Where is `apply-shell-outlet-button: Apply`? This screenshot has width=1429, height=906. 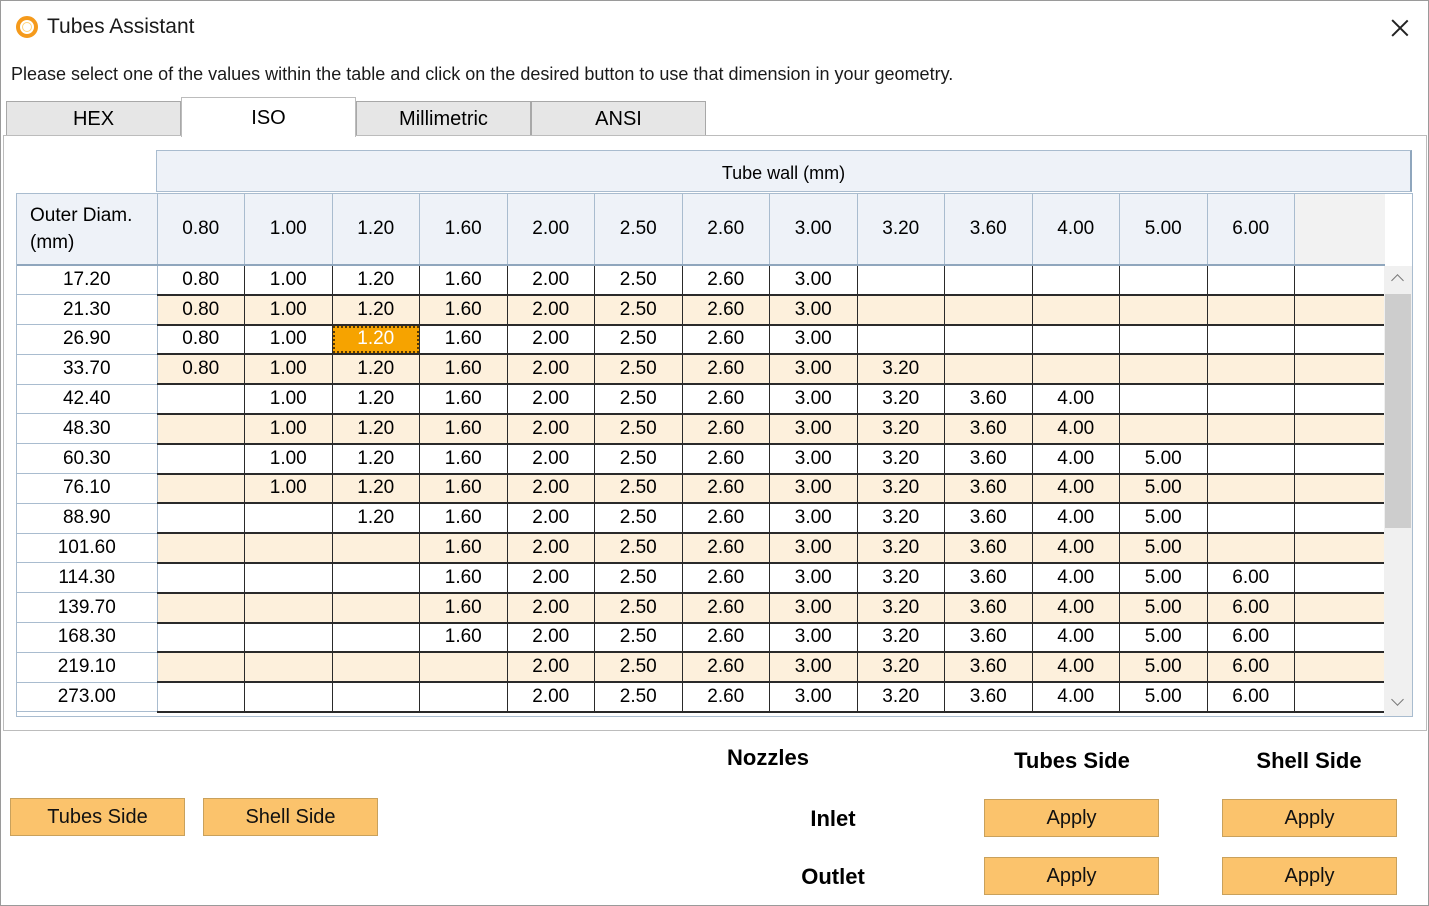
apply-shell-outlet-button: Apply is located at coordinates (1309, 876).